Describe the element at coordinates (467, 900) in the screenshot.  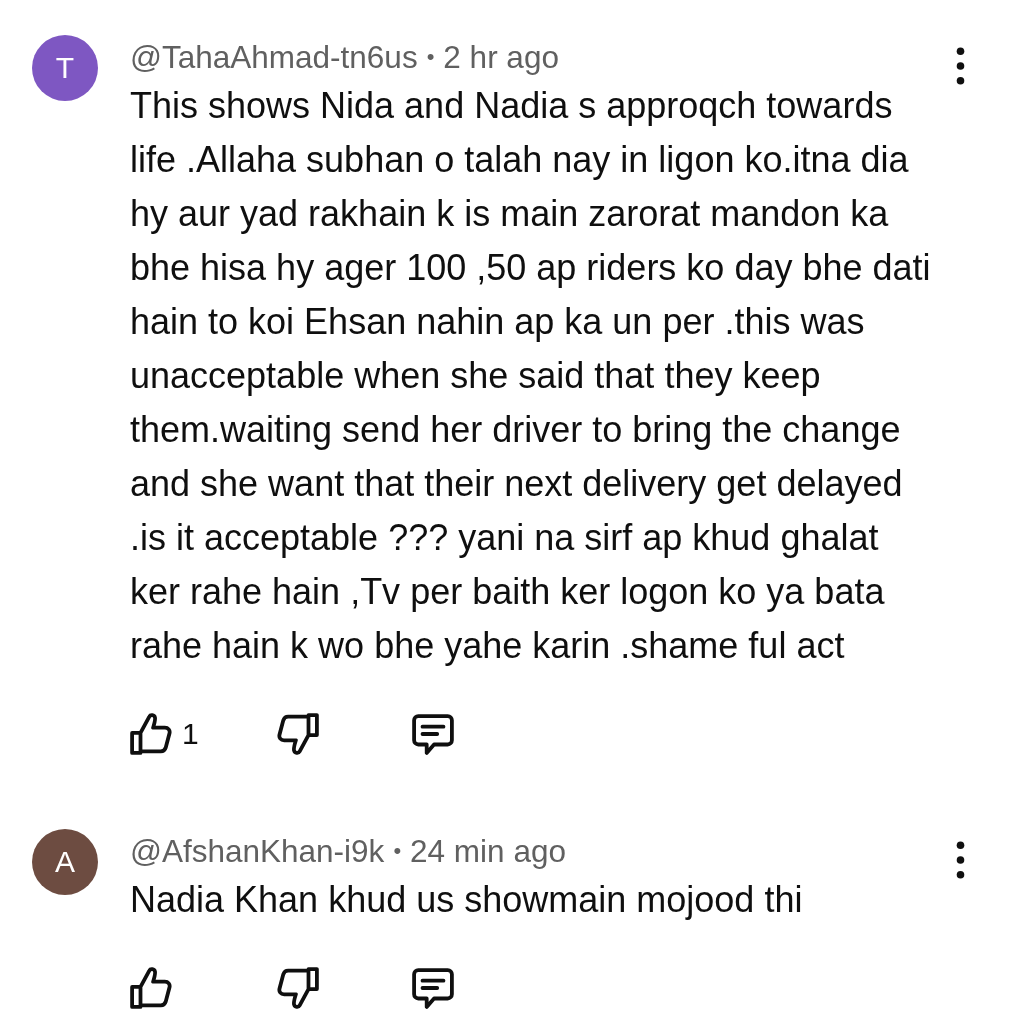
I see `comment-text: Nadia Khan khud us showmain mojood thi` at that location.